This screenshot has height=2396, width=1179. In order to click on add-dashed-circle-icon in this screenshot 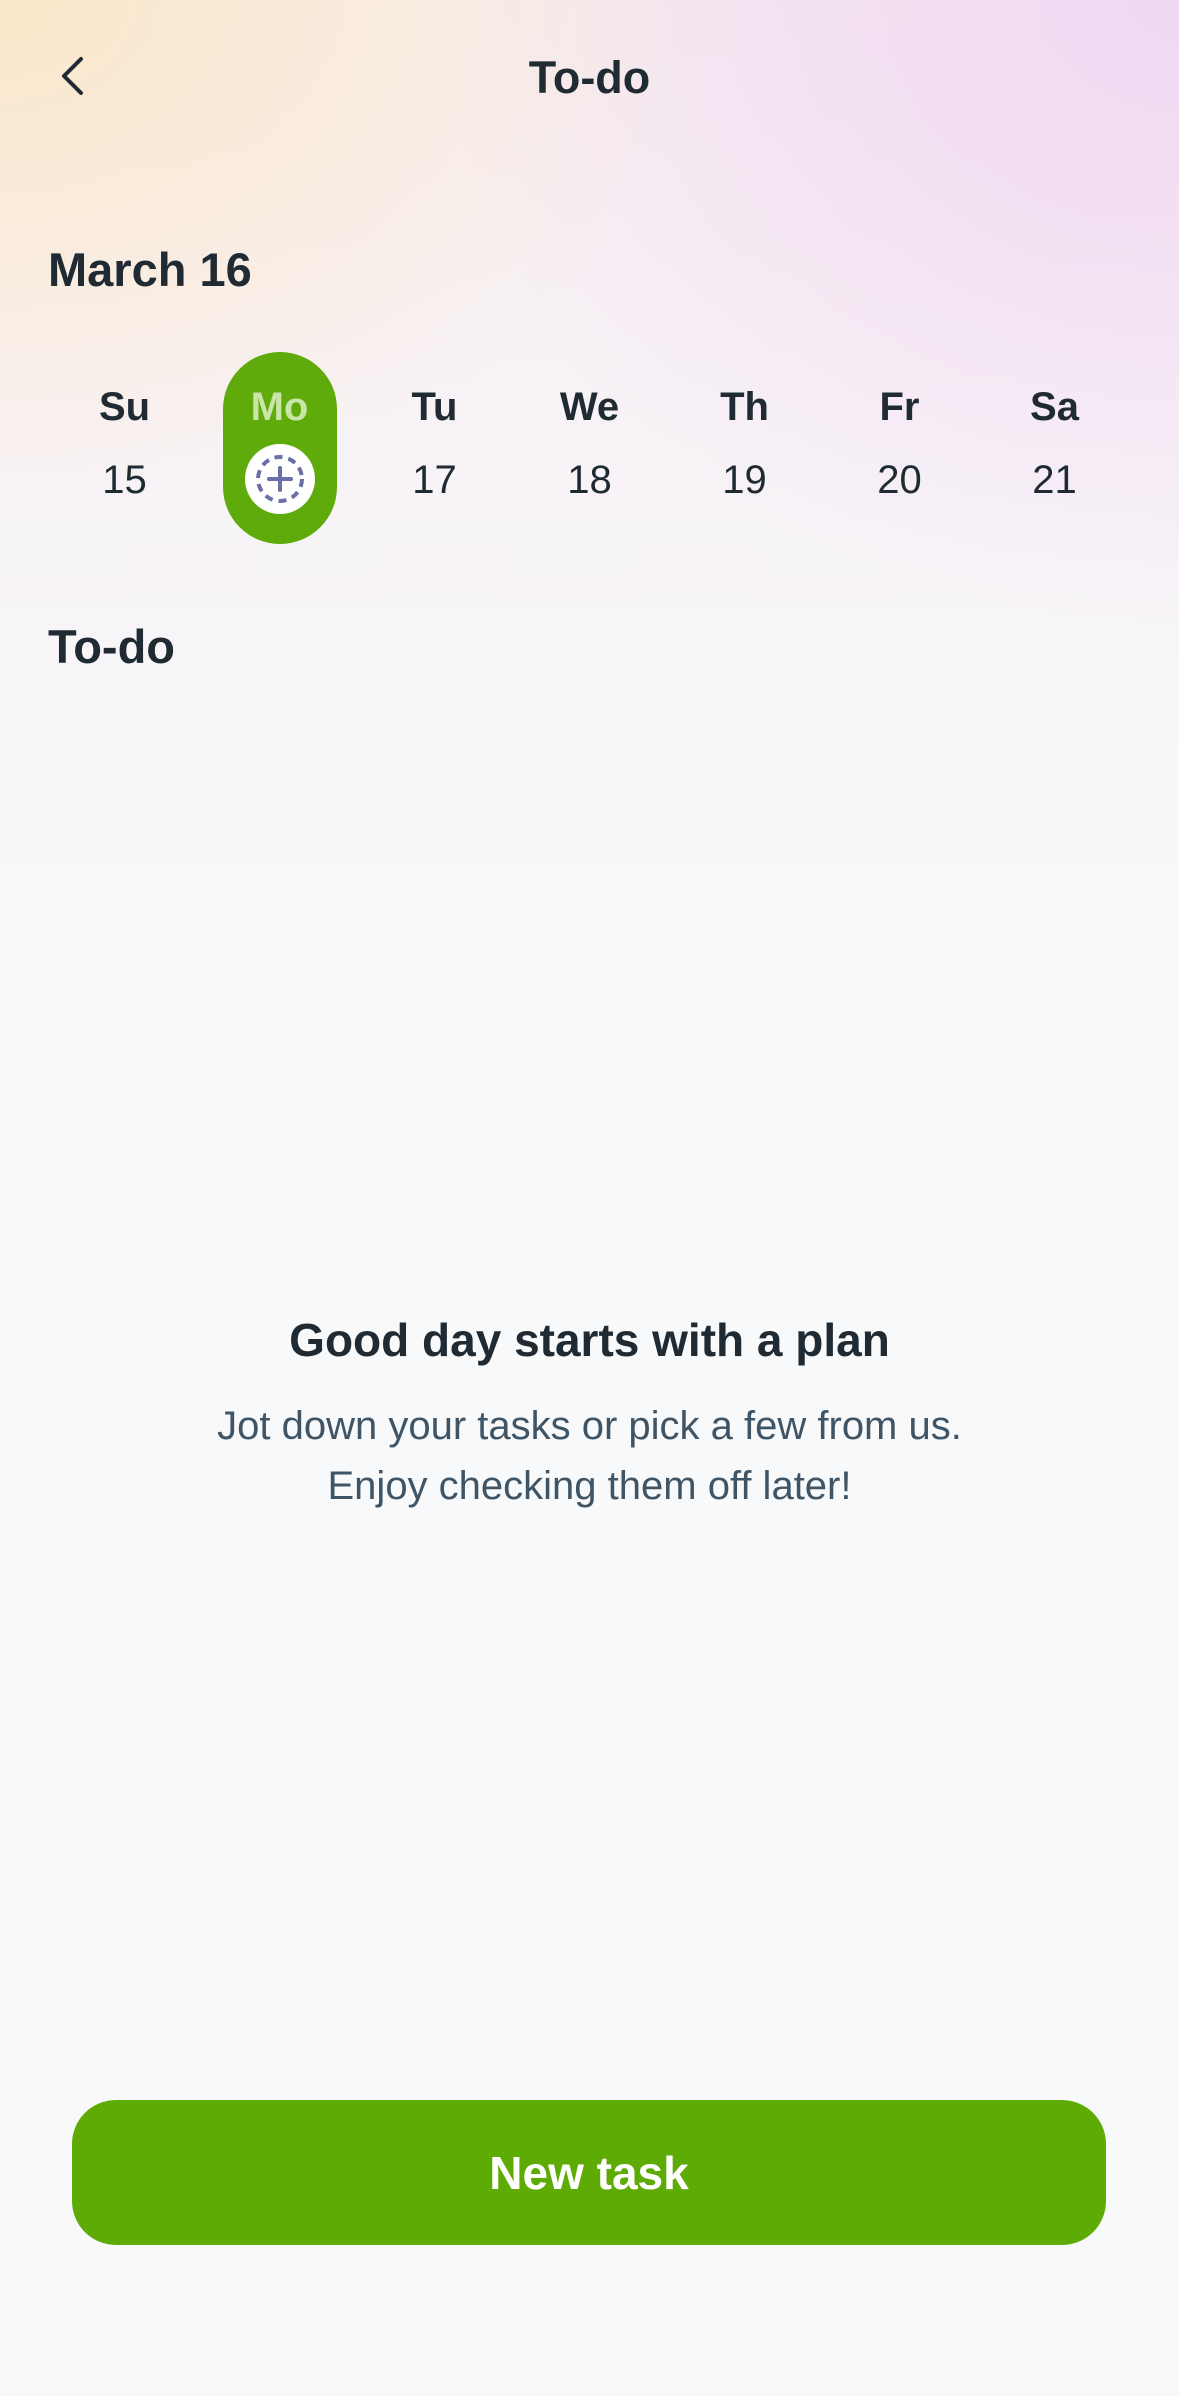, I will do `click(280, 479)`.